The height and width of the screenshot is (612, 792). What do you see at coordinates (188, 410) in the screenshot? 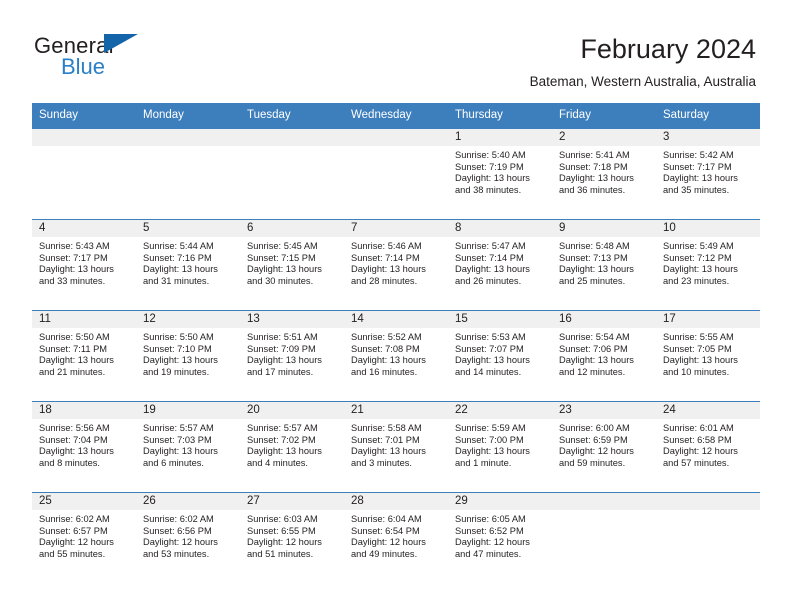
I see `day-number: 19` at bounding box center [188, 410].